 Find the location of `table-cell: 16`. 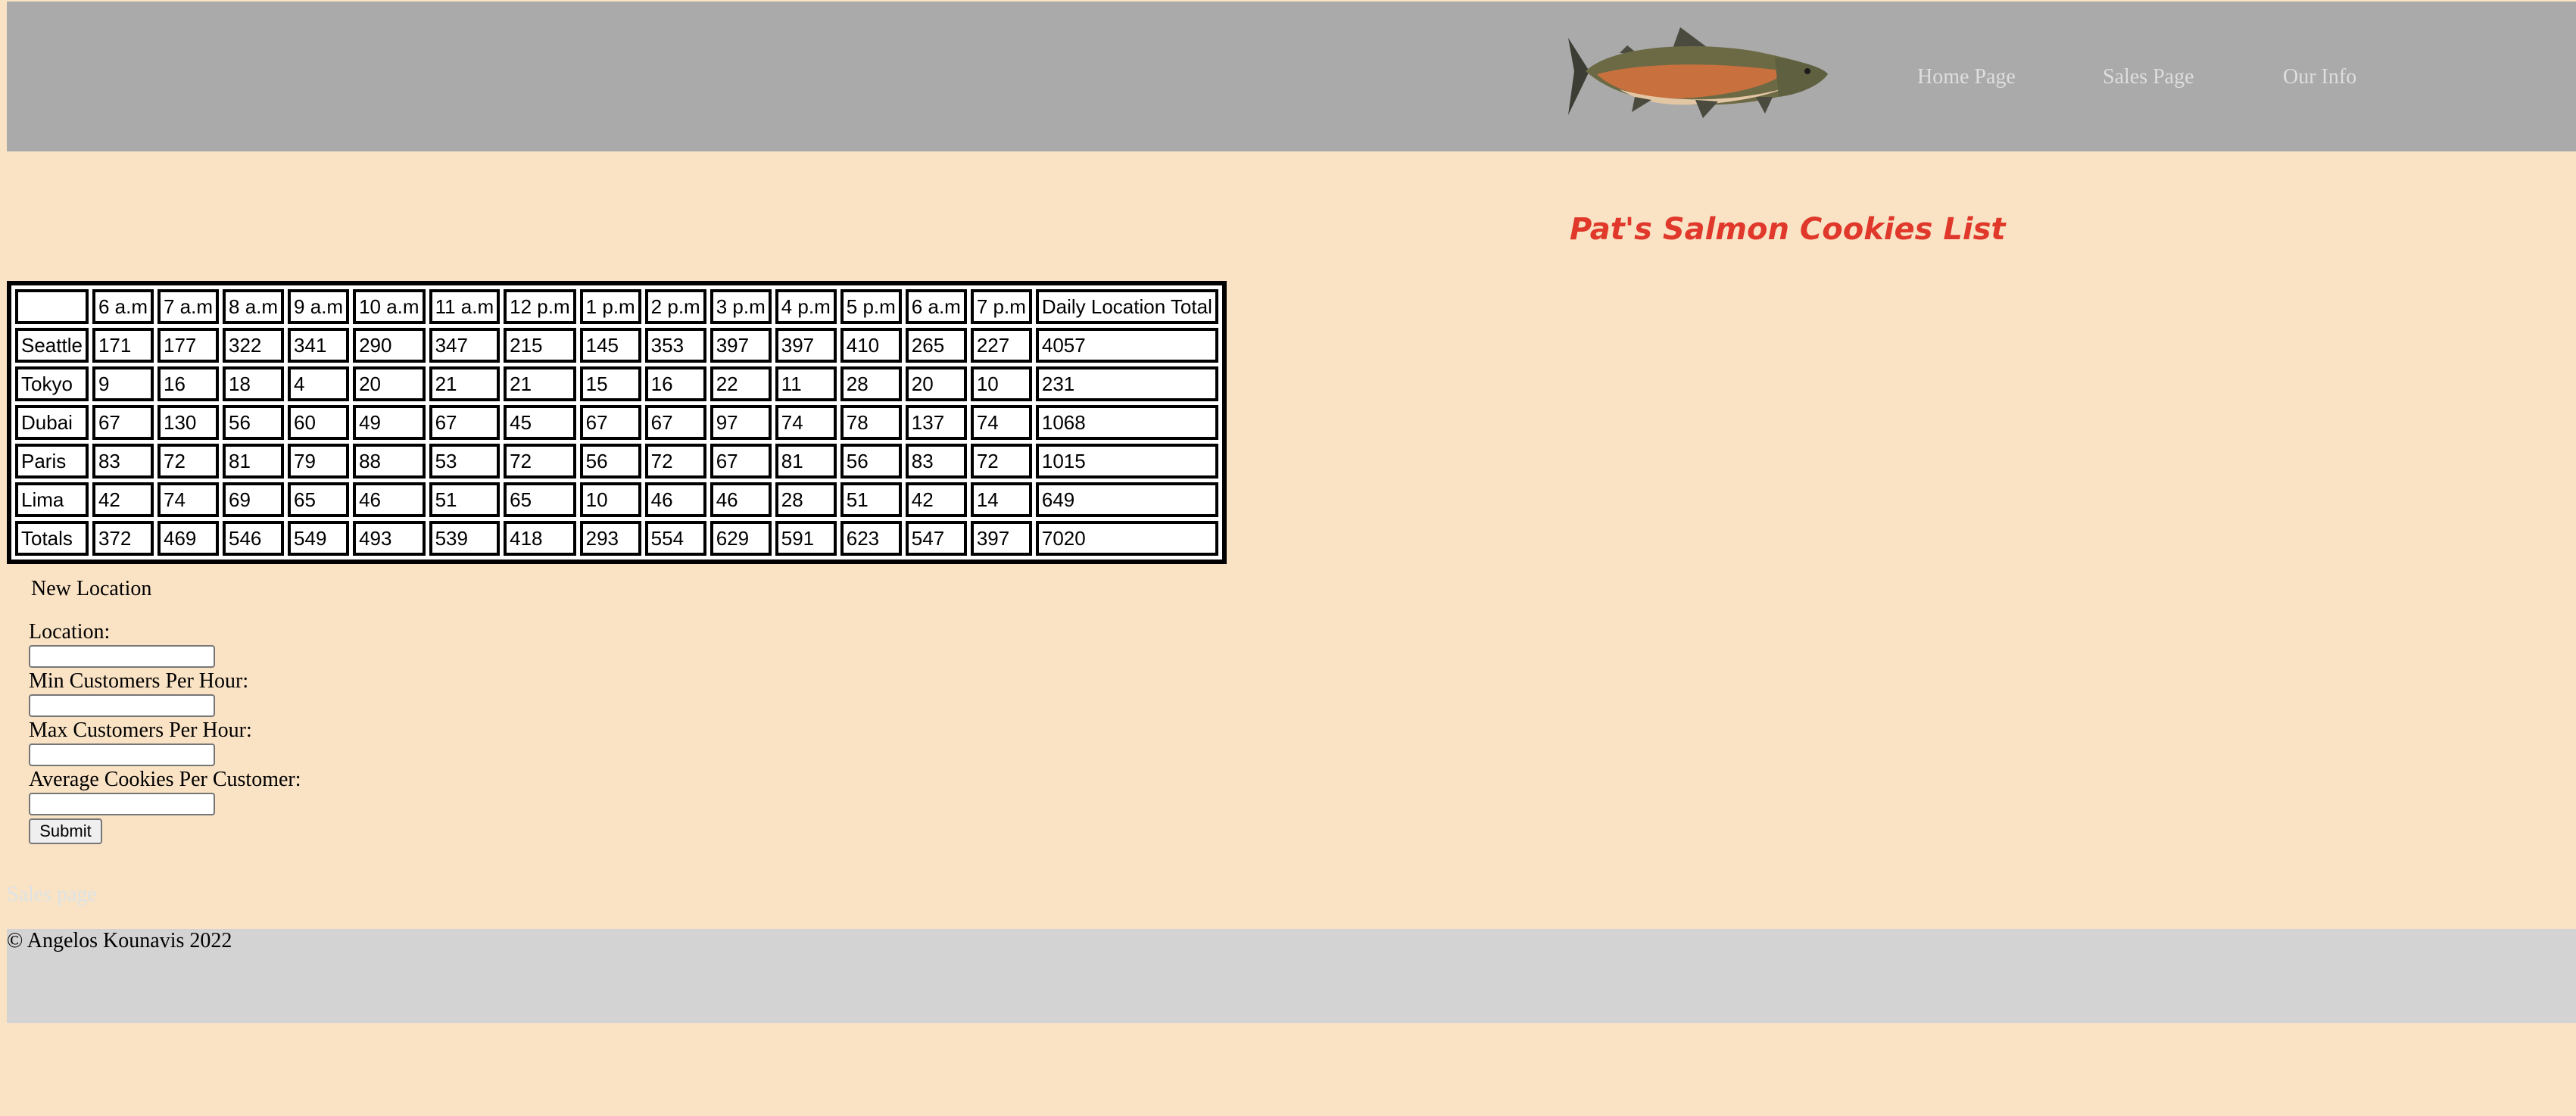

table-cell: 16 is located at coordinates (675, 384).